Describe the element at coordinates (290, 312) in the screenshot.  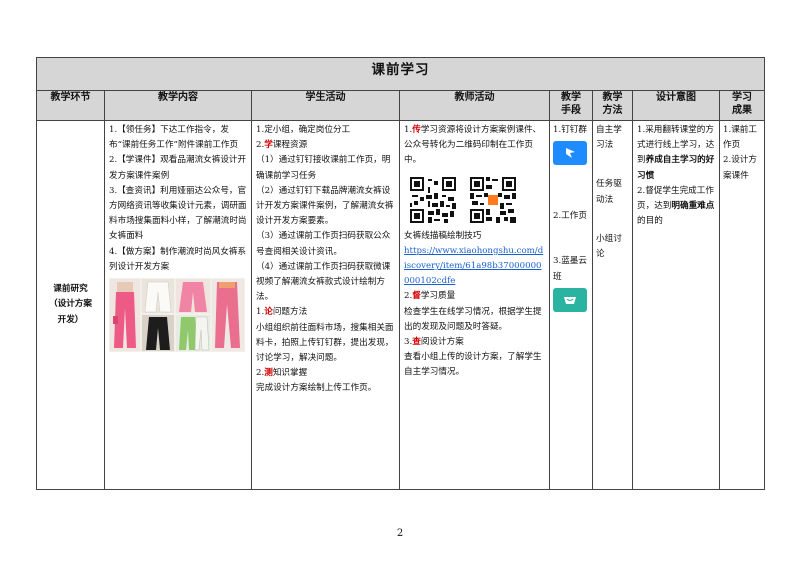
I see `student-line-7-text: 问题方法` at that location.